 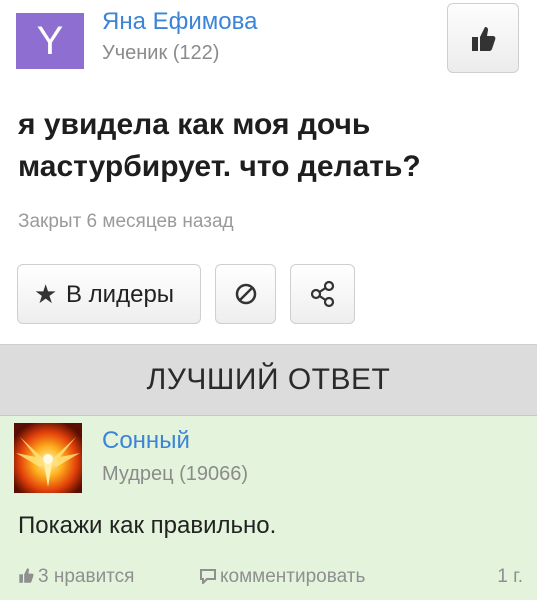 I want to click on comment-button: комментировать, so click(x=282, y=577).